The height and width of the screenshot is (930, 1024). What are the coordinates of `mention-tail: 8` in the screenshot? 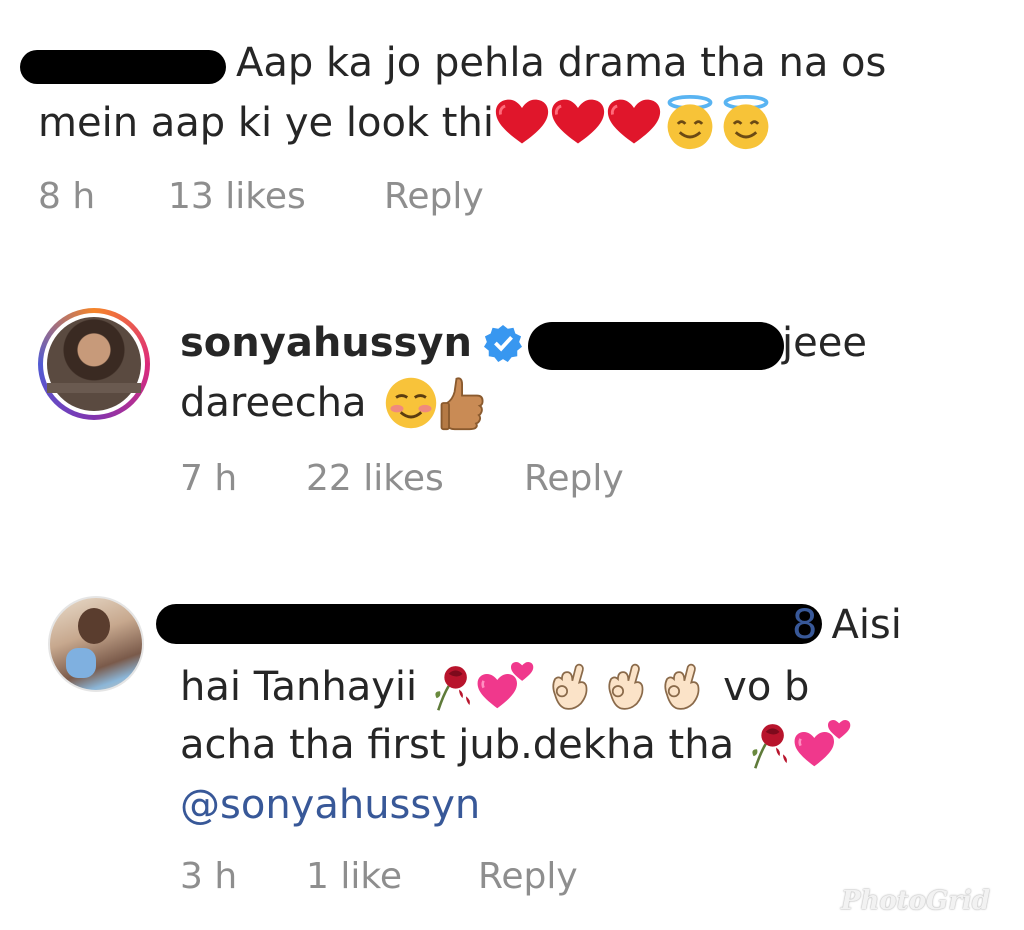 It's located at (804, 625).